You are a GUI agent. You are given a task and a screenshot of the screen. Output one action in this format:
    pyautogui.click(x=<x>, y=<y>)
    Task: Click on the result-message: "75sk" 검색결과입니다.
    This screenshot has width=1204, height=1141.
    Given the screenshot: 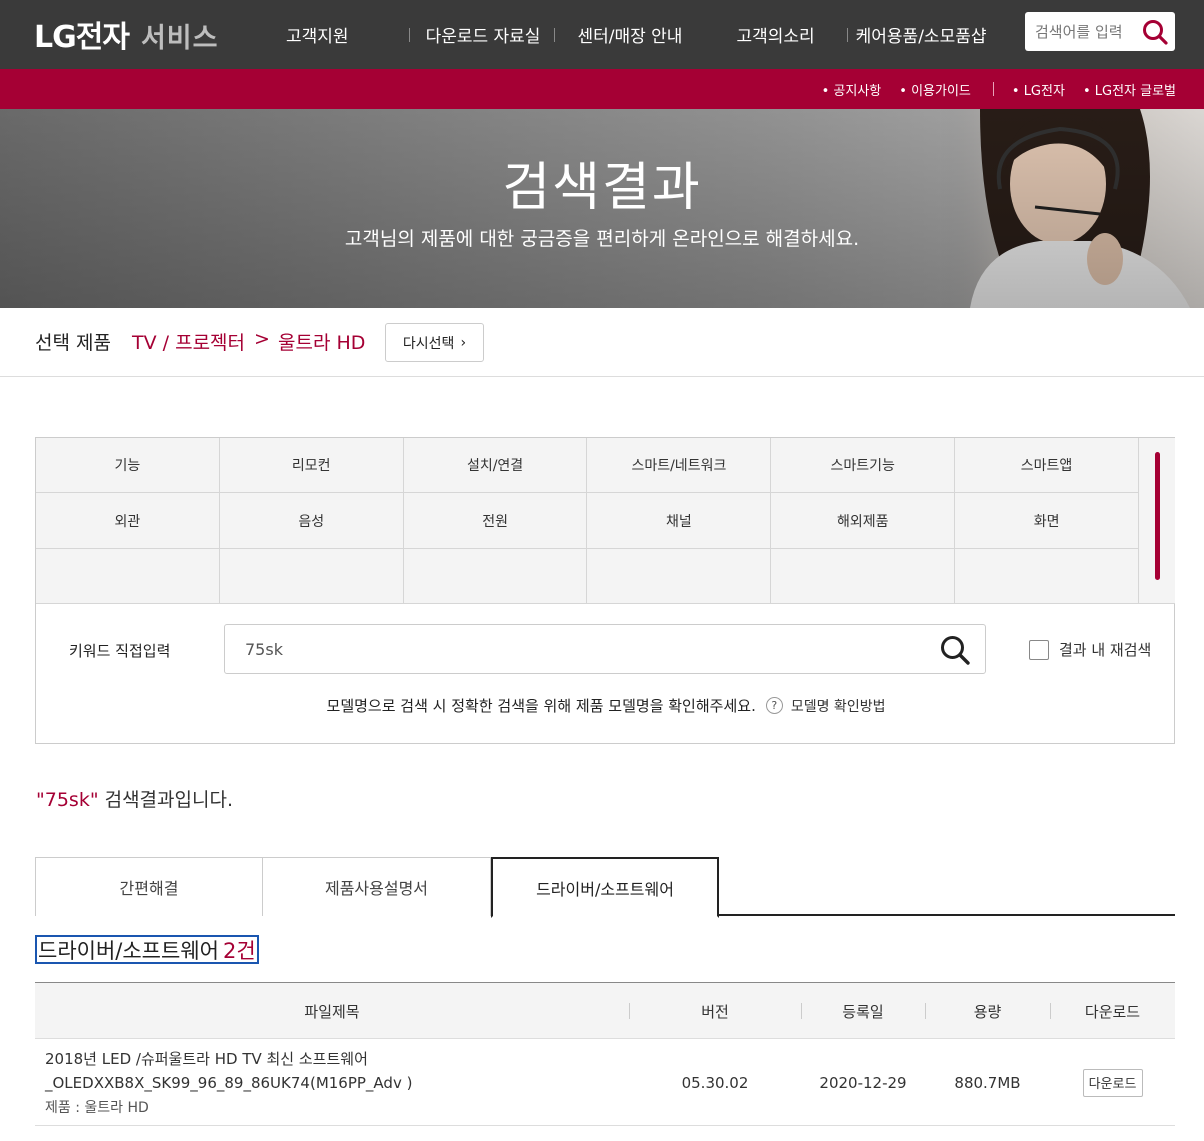 What is the action you would take?
    pyautogui.click(x=134, y=798)
    